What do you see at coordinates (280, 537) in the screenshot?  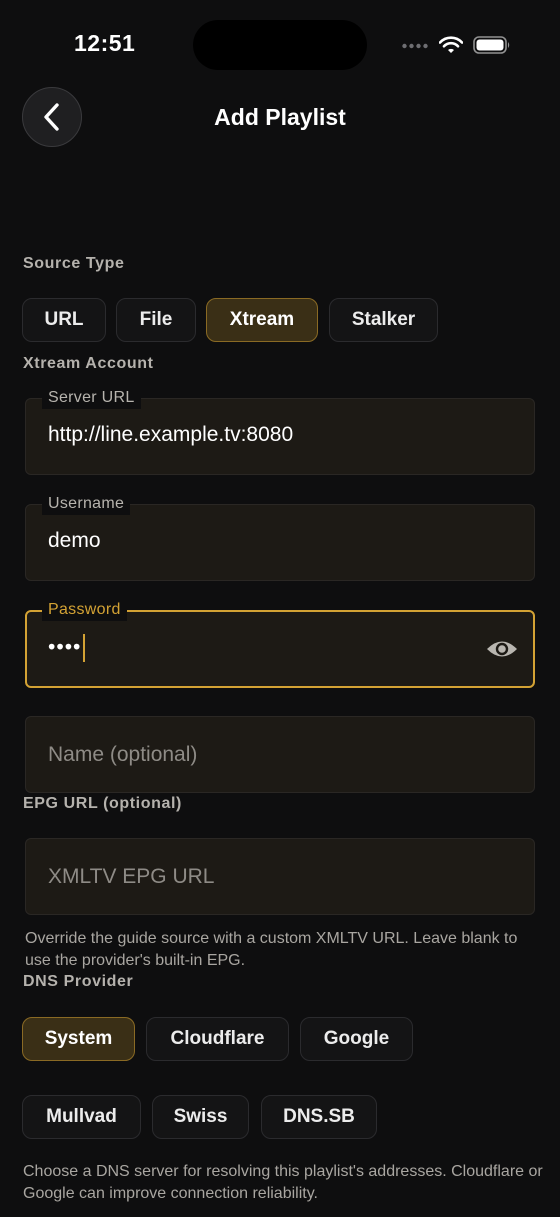 I see `username-field: Username demo` at bounding box center [280, 537].